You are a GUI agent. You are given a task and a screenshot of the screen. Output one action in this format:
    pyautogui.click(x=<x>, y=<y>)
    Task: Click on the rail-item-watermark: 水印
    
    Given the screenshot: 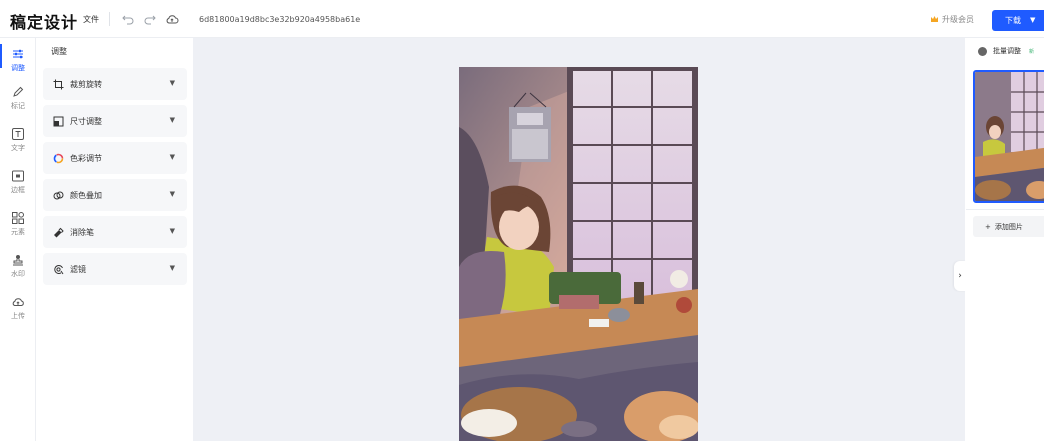 What is the action you would take?
    pyautogui.click(x=18, y=266)
    